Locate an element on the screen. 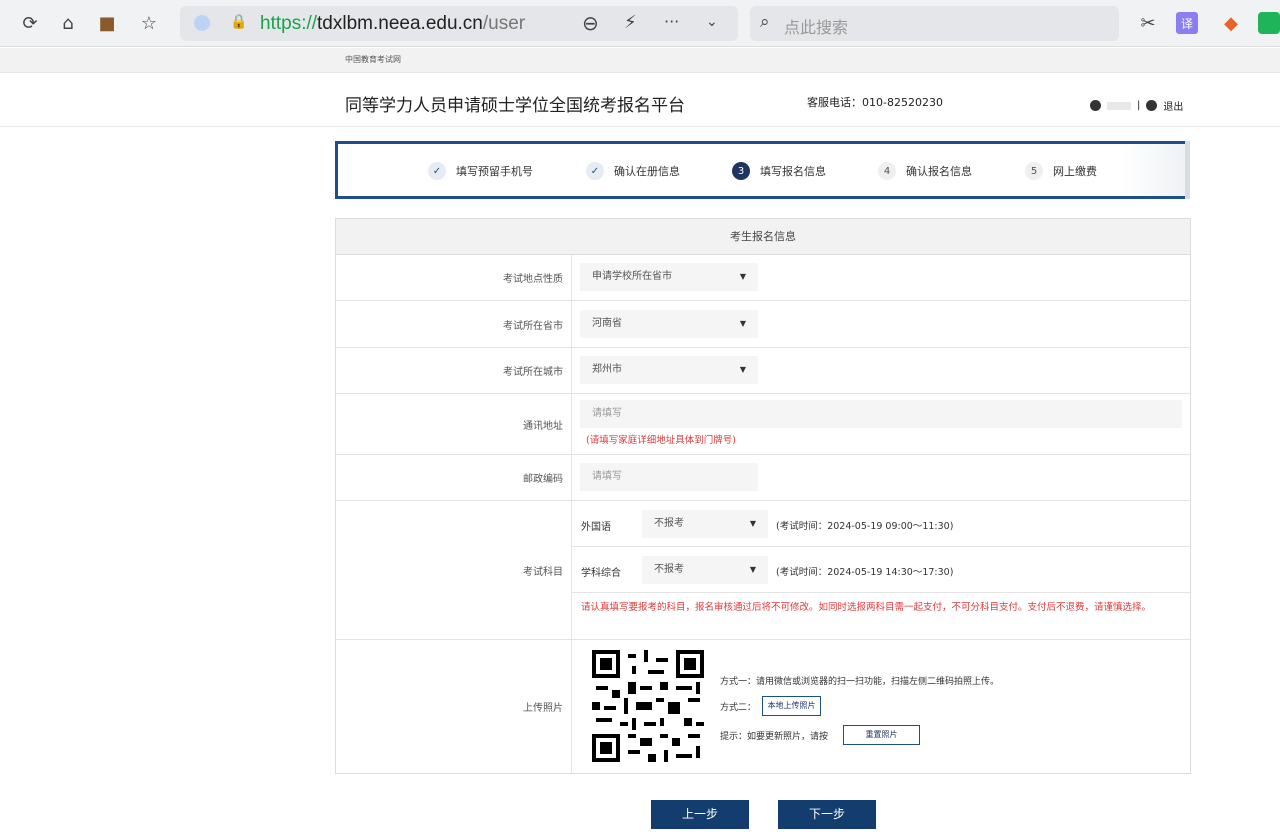  site-top-label: 中国教育考试网 is located at coordinates (373, 59).